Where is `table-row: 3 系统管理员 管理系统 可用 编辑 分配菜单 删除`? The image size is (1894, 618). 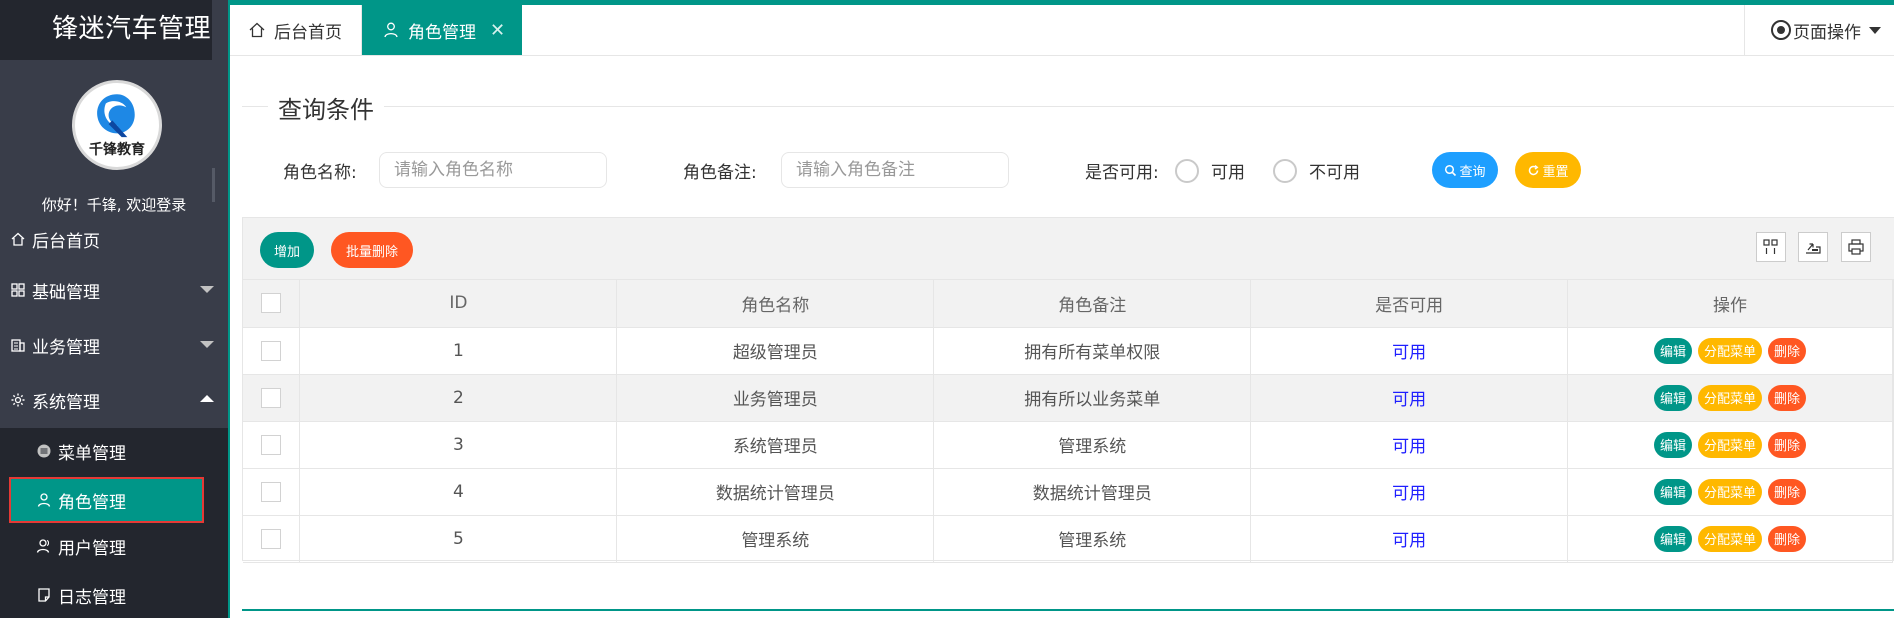
table-row: 3 系统管理员 管理系统 可用 编辑 分配菜单 删除 is located at coordinates (1068, 445).